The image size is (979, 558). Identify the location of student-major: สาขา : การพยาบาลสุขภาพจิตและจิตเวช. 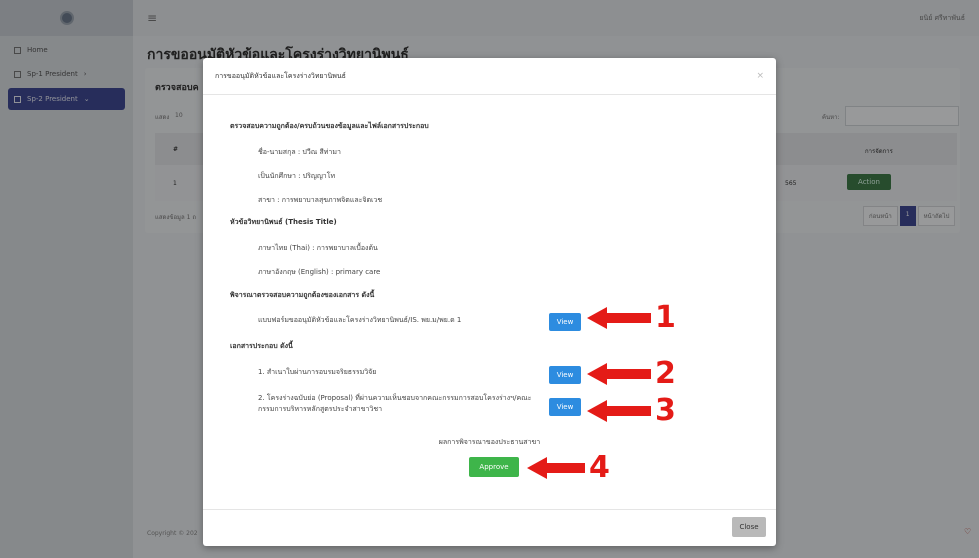
(320, 200).